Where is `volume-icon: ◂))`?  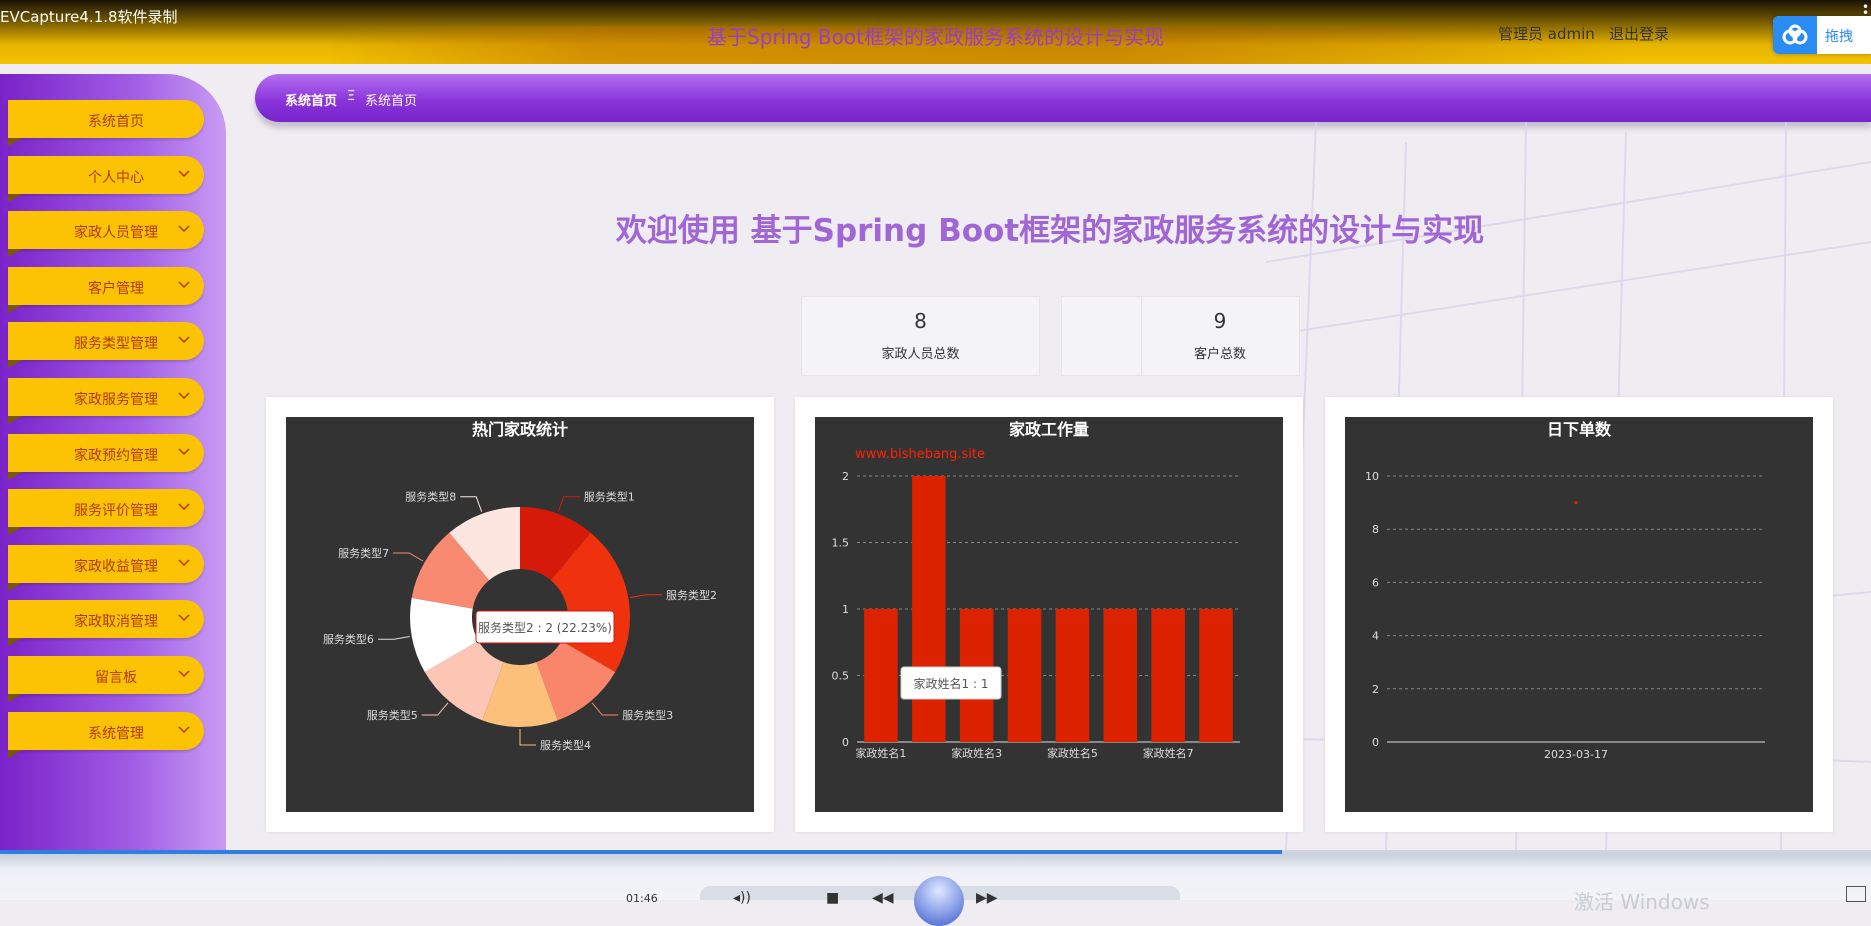
volume-icon: ◂)) is located at coordinates (742, 898).